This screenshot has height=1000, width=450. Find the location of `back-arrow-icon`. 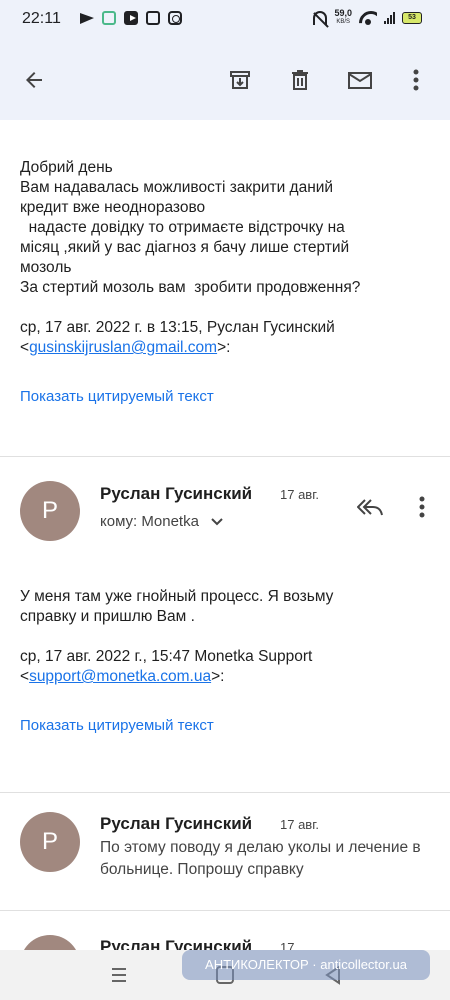

back-arrow-icon is located at coordinates (34, 80).